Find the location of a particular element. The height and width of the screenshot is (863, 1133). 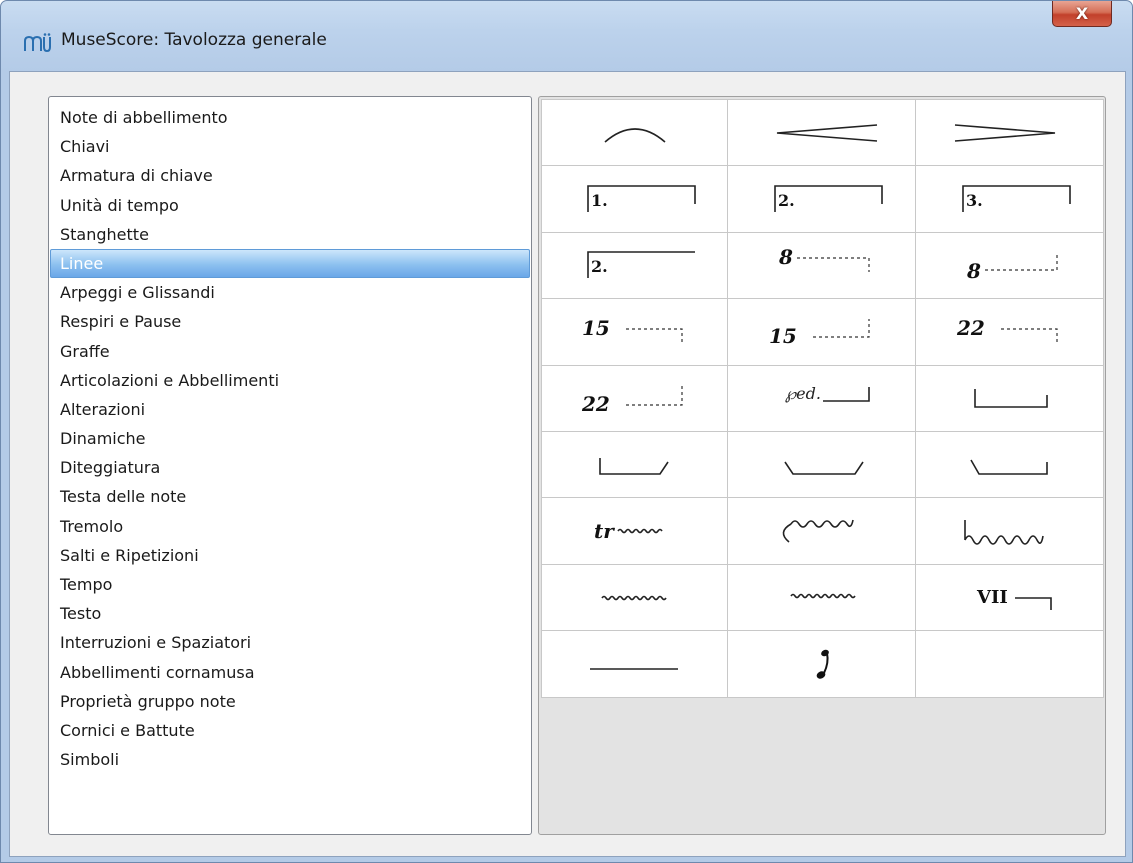

pedal-bracket-angled-start-icon is located at coordinates (1008, 467).